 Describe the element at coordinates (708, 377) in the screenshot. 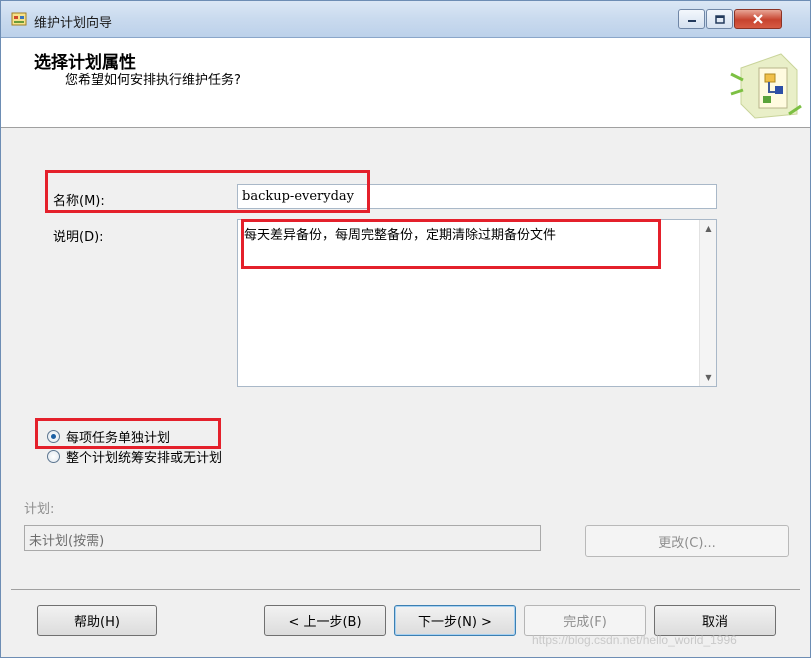

I see `scroll-down-icon: ▼` at that location.